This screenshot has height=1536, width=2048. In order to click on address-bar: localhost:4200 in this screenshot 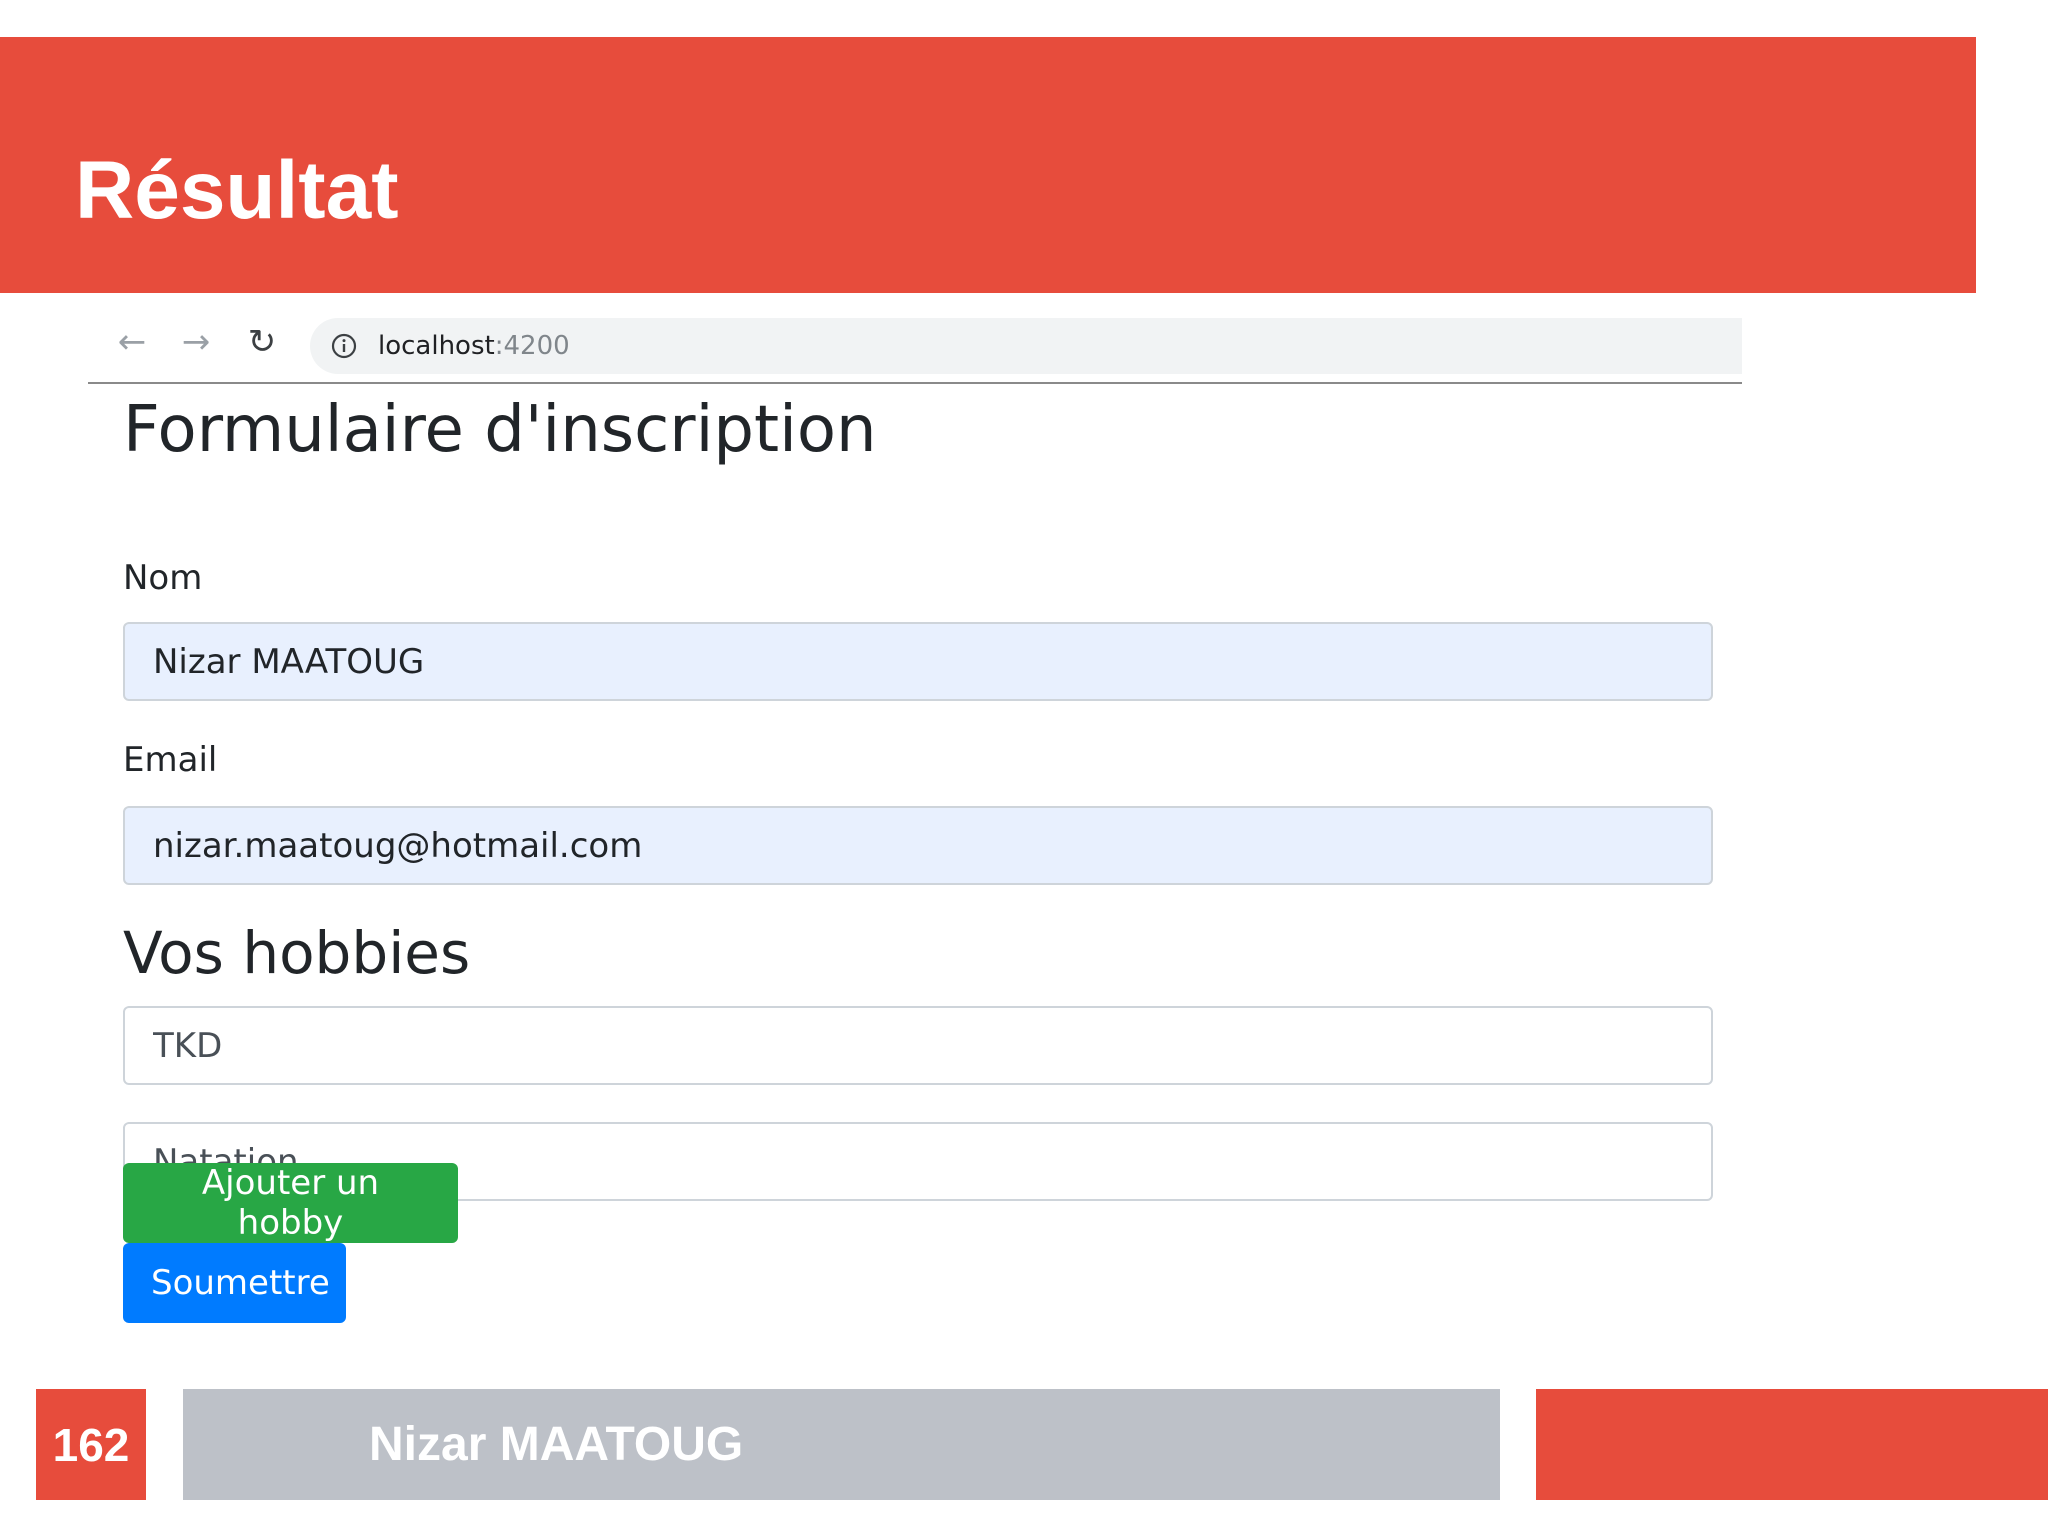, I will do `click(1026, 346)`.